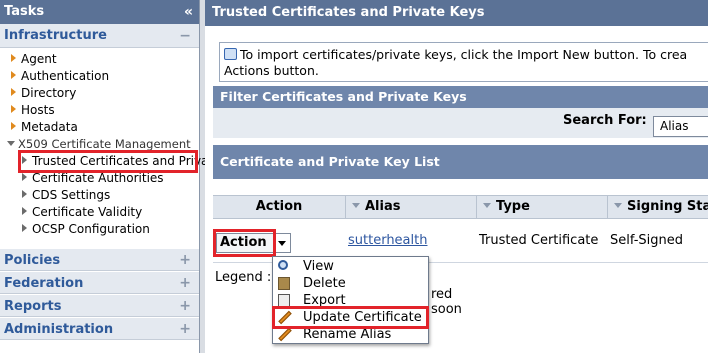  Describe the element at coordinates (188, 12) in the screenshot. I see `collapse-sidebar-icon: «` at that location.